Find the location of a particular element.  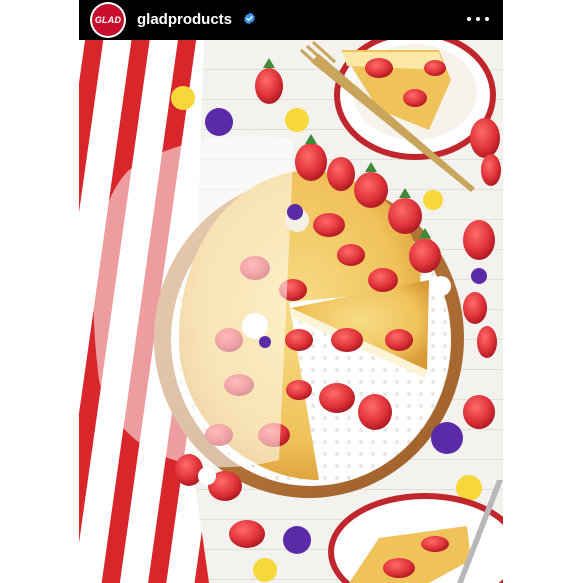

more-options-icon is located at coordinates (478, 19).